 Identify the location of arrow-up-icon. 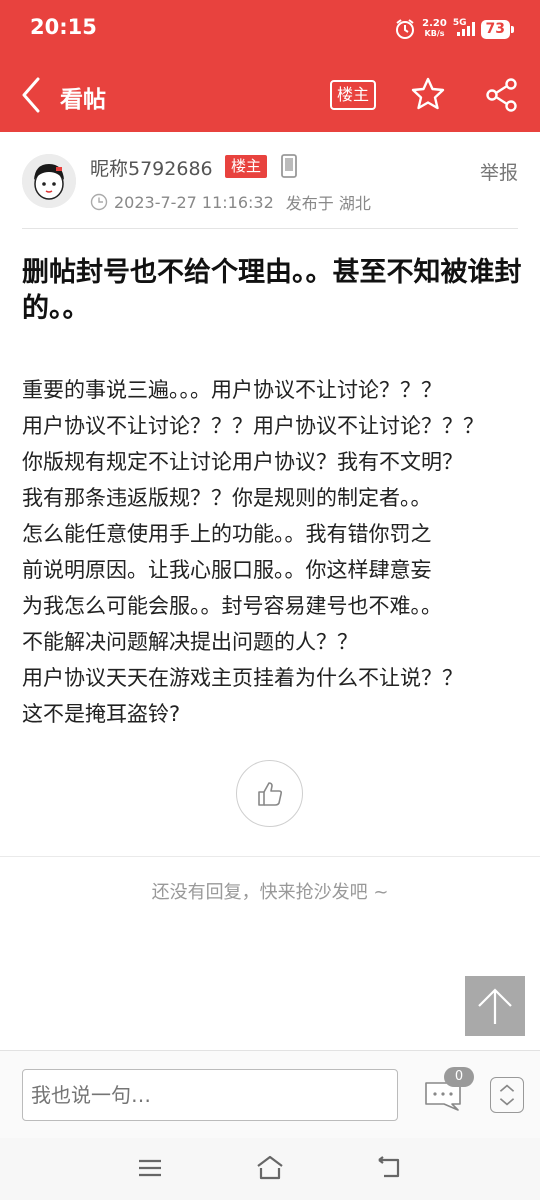
(495, 1006).